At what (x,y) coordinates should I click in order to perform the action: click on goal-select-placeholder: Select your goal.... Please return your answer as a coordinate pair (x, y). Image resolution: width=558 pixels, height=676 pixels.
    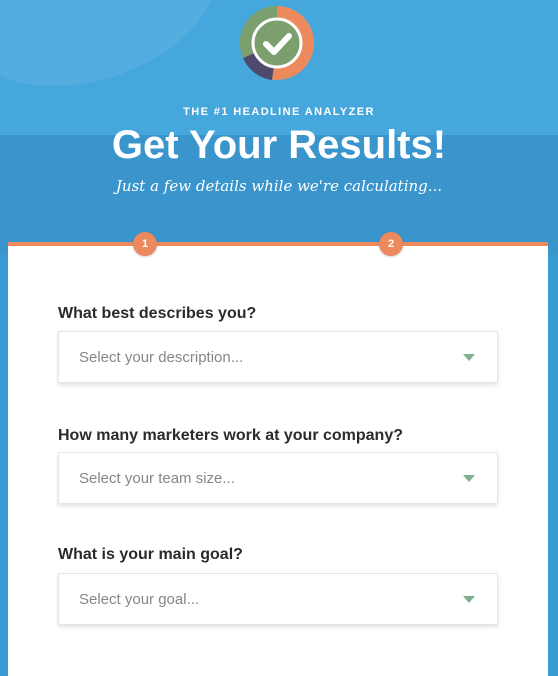
    Looking at the image, I should click on (139, 599).